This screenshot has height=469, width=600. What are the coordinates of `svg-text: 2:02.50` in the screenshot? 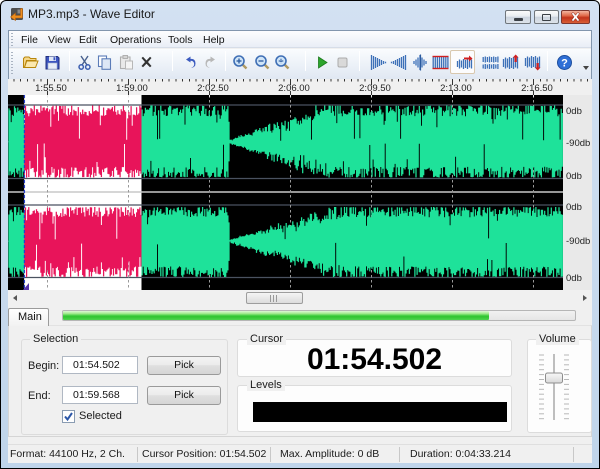 It's located at (213, 88).